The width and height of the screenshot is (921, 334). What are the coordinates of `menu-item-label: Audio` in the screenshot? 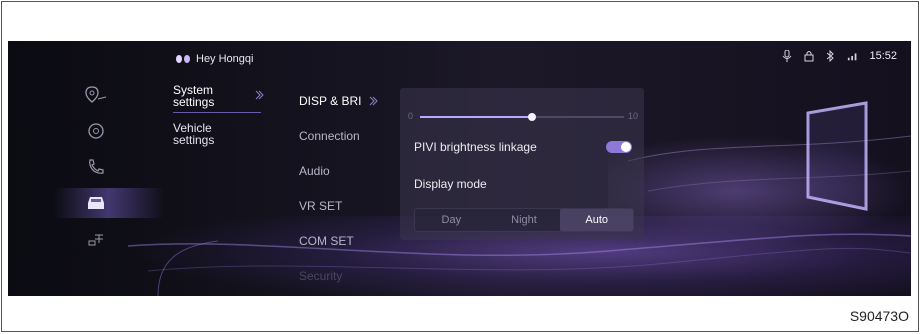 It's located at (314, 170).